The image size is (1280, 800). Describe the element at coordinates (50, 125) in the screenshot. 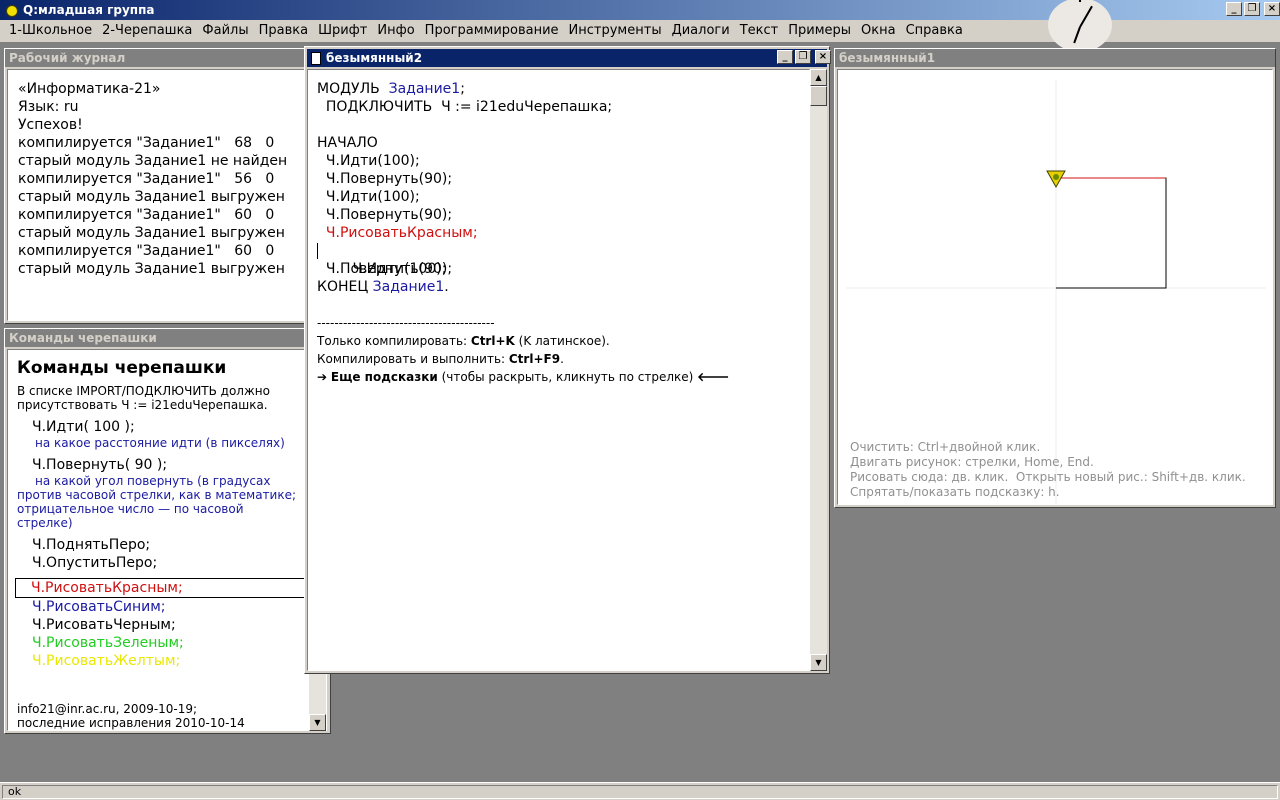

I see `journal-line: Успехов!` at that location.